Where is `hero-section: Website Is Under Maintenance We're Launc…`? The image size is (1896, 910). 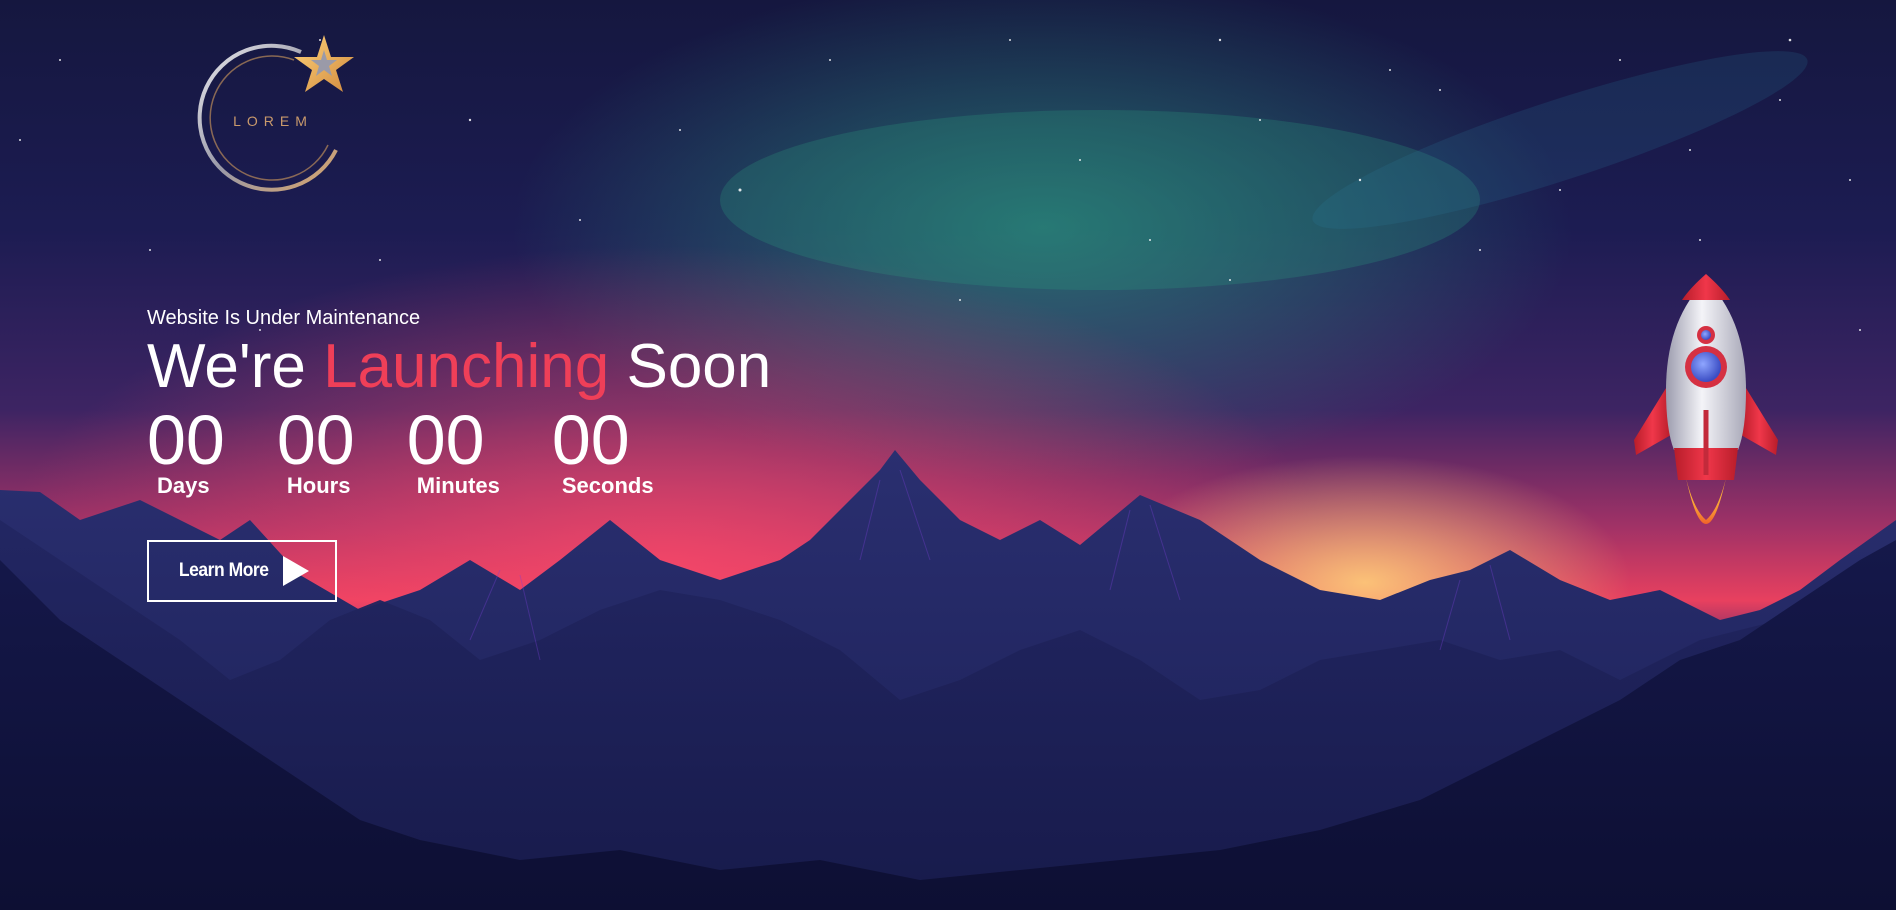 hero-section: Website Is Under Maintenance We're Launc… is located at coordinates (459, 401).